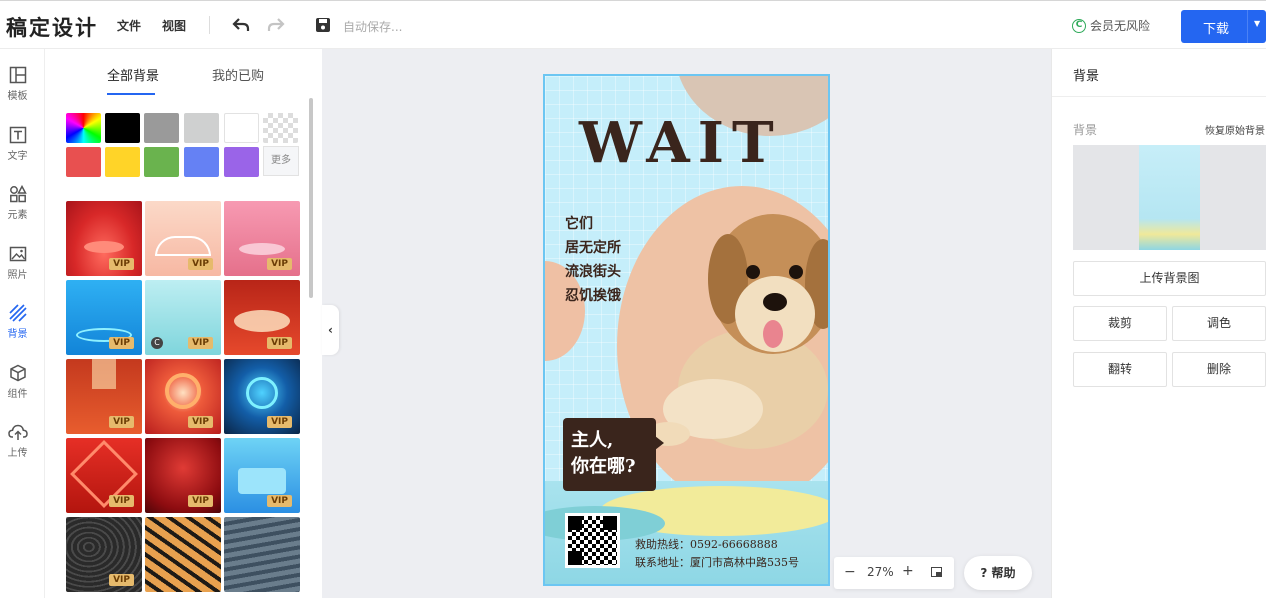 The image size is (1266, 598). What do you see at coordinates (133, 74) in the screenshot?
I see `tab-all-backgrounds: 全部背景` at bounding box center [133, 74].